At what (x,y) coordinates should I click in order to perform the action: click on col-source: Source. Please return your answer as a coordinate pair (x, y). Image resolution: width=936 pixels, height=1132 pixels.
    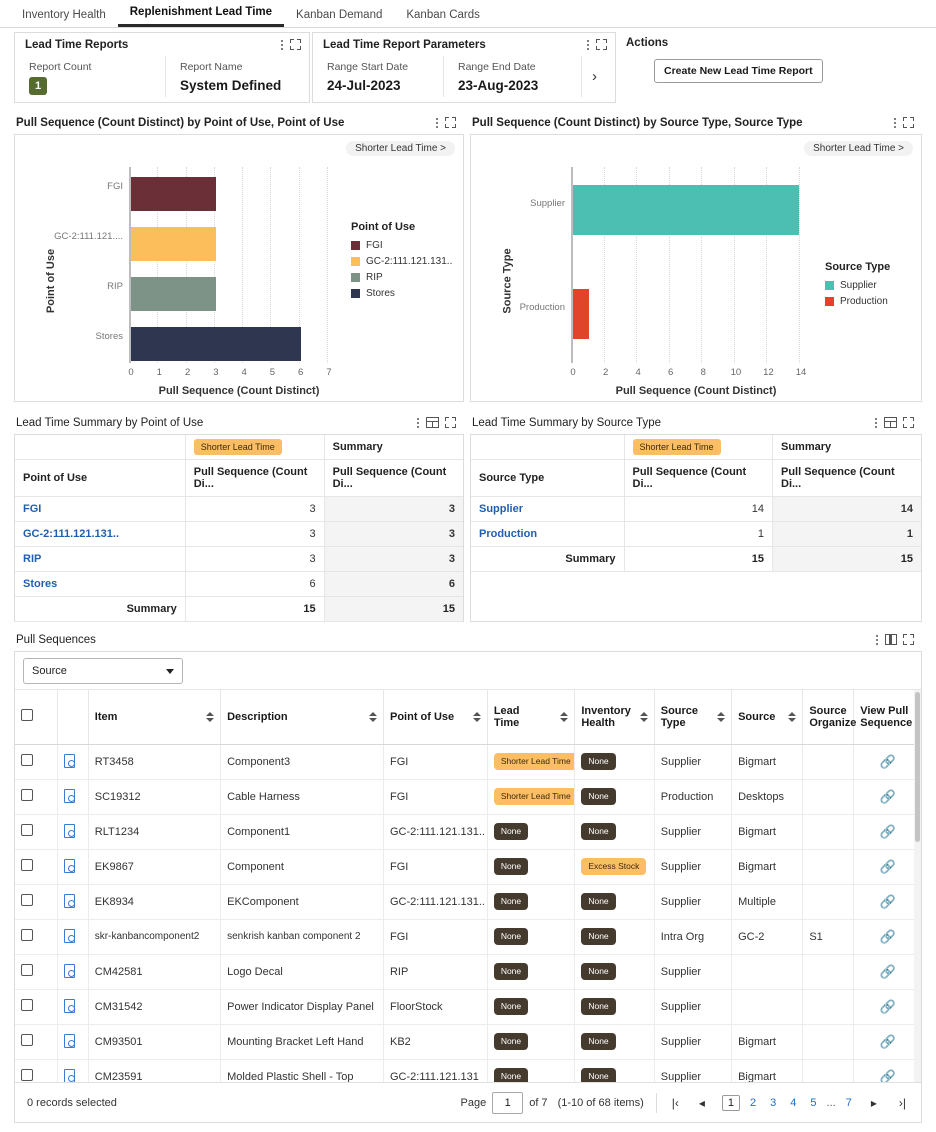
    Looking at the image, I should click on (767, 717).